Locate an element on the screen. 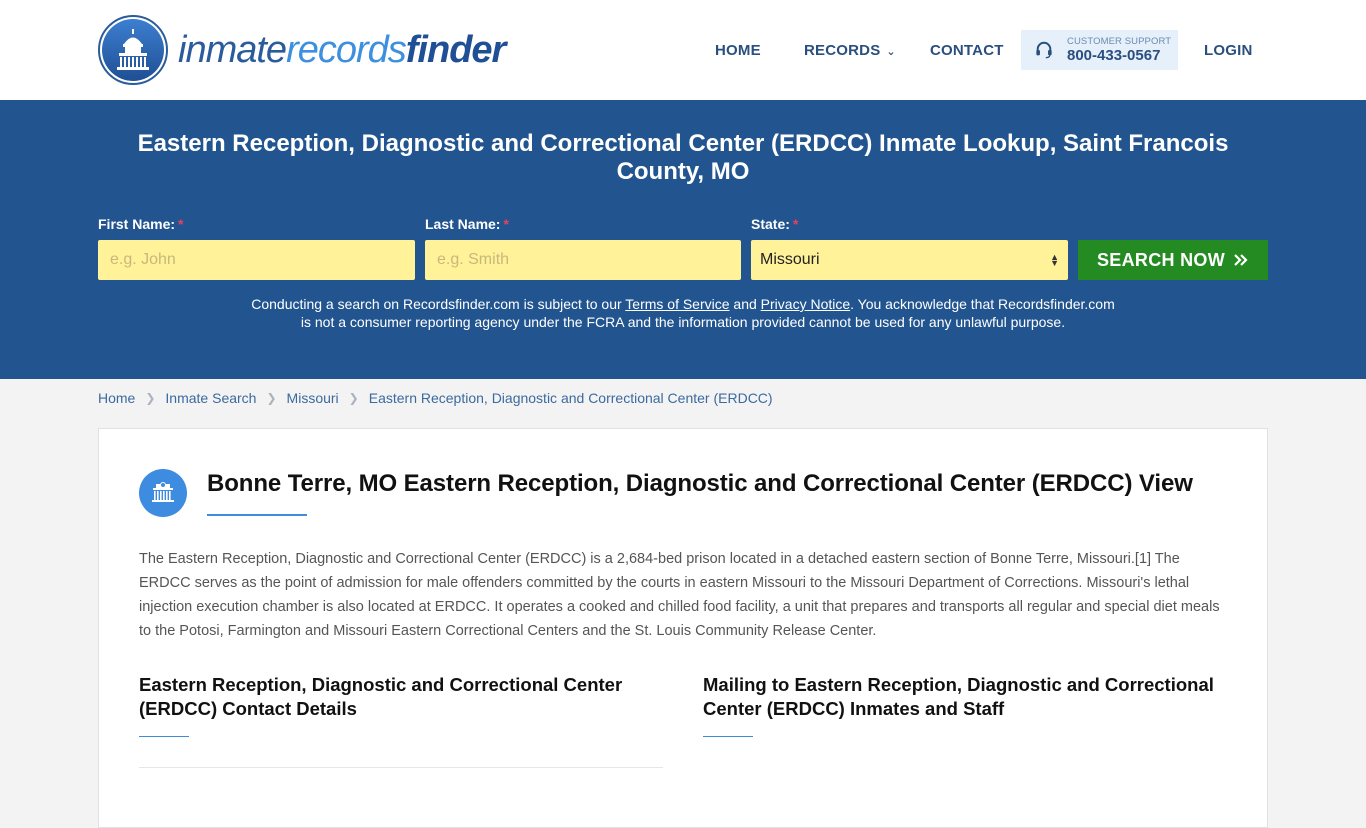 The width and height of the screenshot is (1366, 828). double-chevron-right-icon is located at coordinates (1241, 260).